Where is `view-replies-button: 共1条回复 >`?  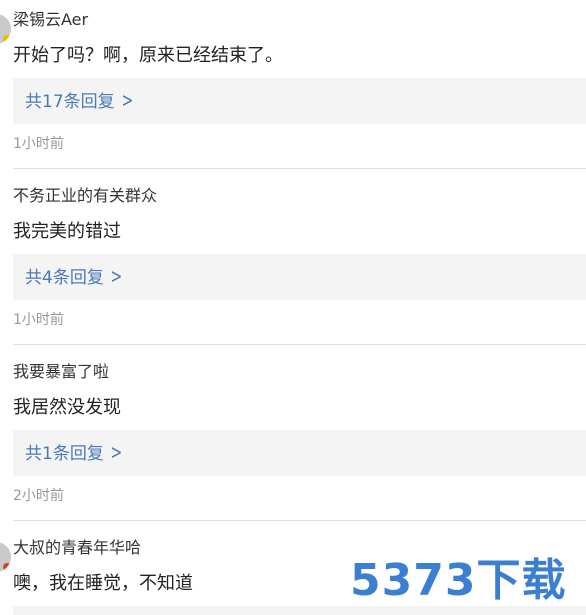
view-replies-button: 共1条回复 > is located at coordinates (299, 453).